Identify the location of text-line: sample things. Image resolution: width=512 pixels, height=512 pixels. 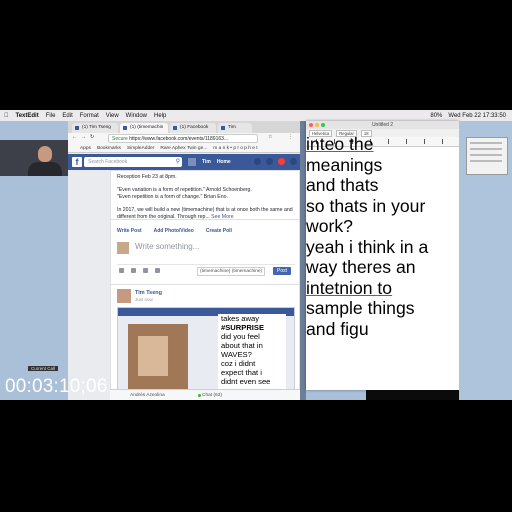
(360, 308).